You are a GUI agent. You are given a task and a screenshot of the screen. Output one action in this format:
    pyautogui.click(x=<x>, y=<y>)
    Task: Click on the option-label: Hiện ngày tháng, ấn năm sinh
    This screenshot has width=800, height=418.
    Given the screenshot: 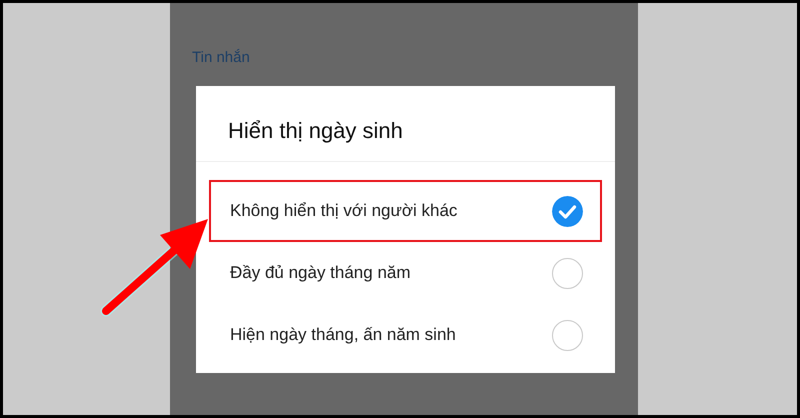 What is the action you would take?
    pyautogui.click(x=343, y=335)
    